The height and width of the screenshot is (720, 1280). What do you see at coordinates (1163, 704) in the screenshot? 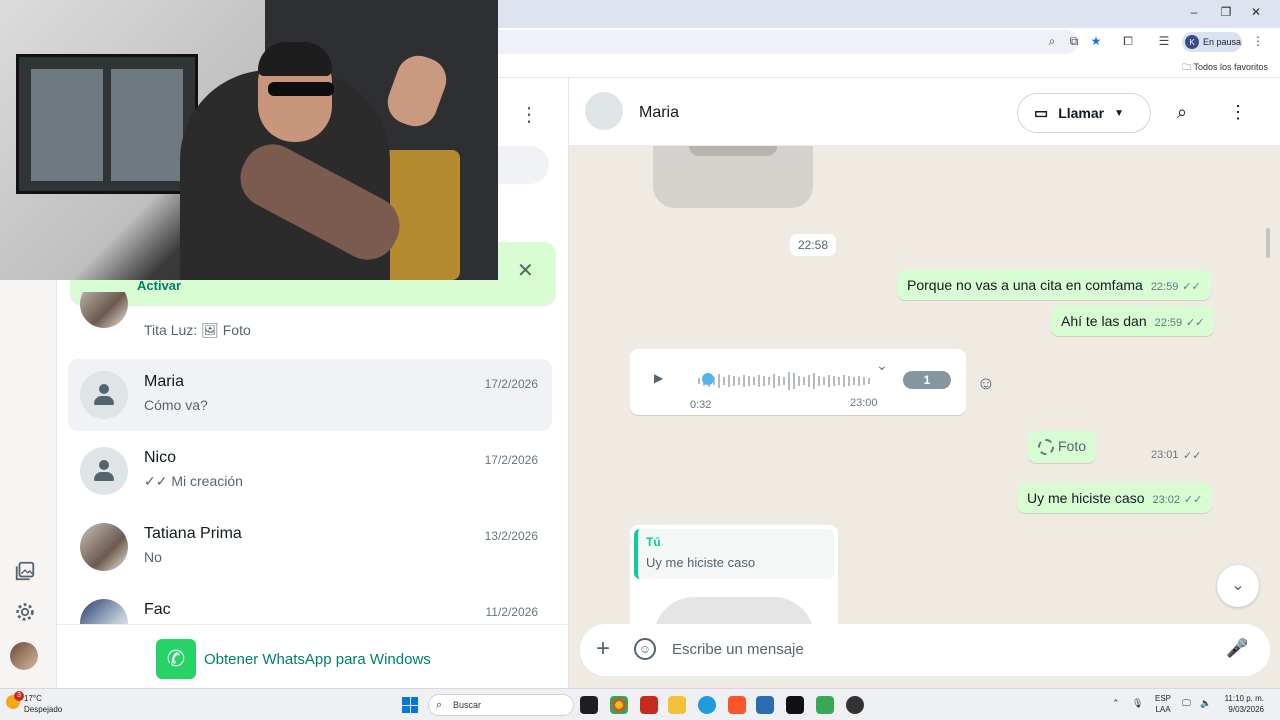
I see `language-indicator: ESP LAA` at bounding box center [1163, 704].